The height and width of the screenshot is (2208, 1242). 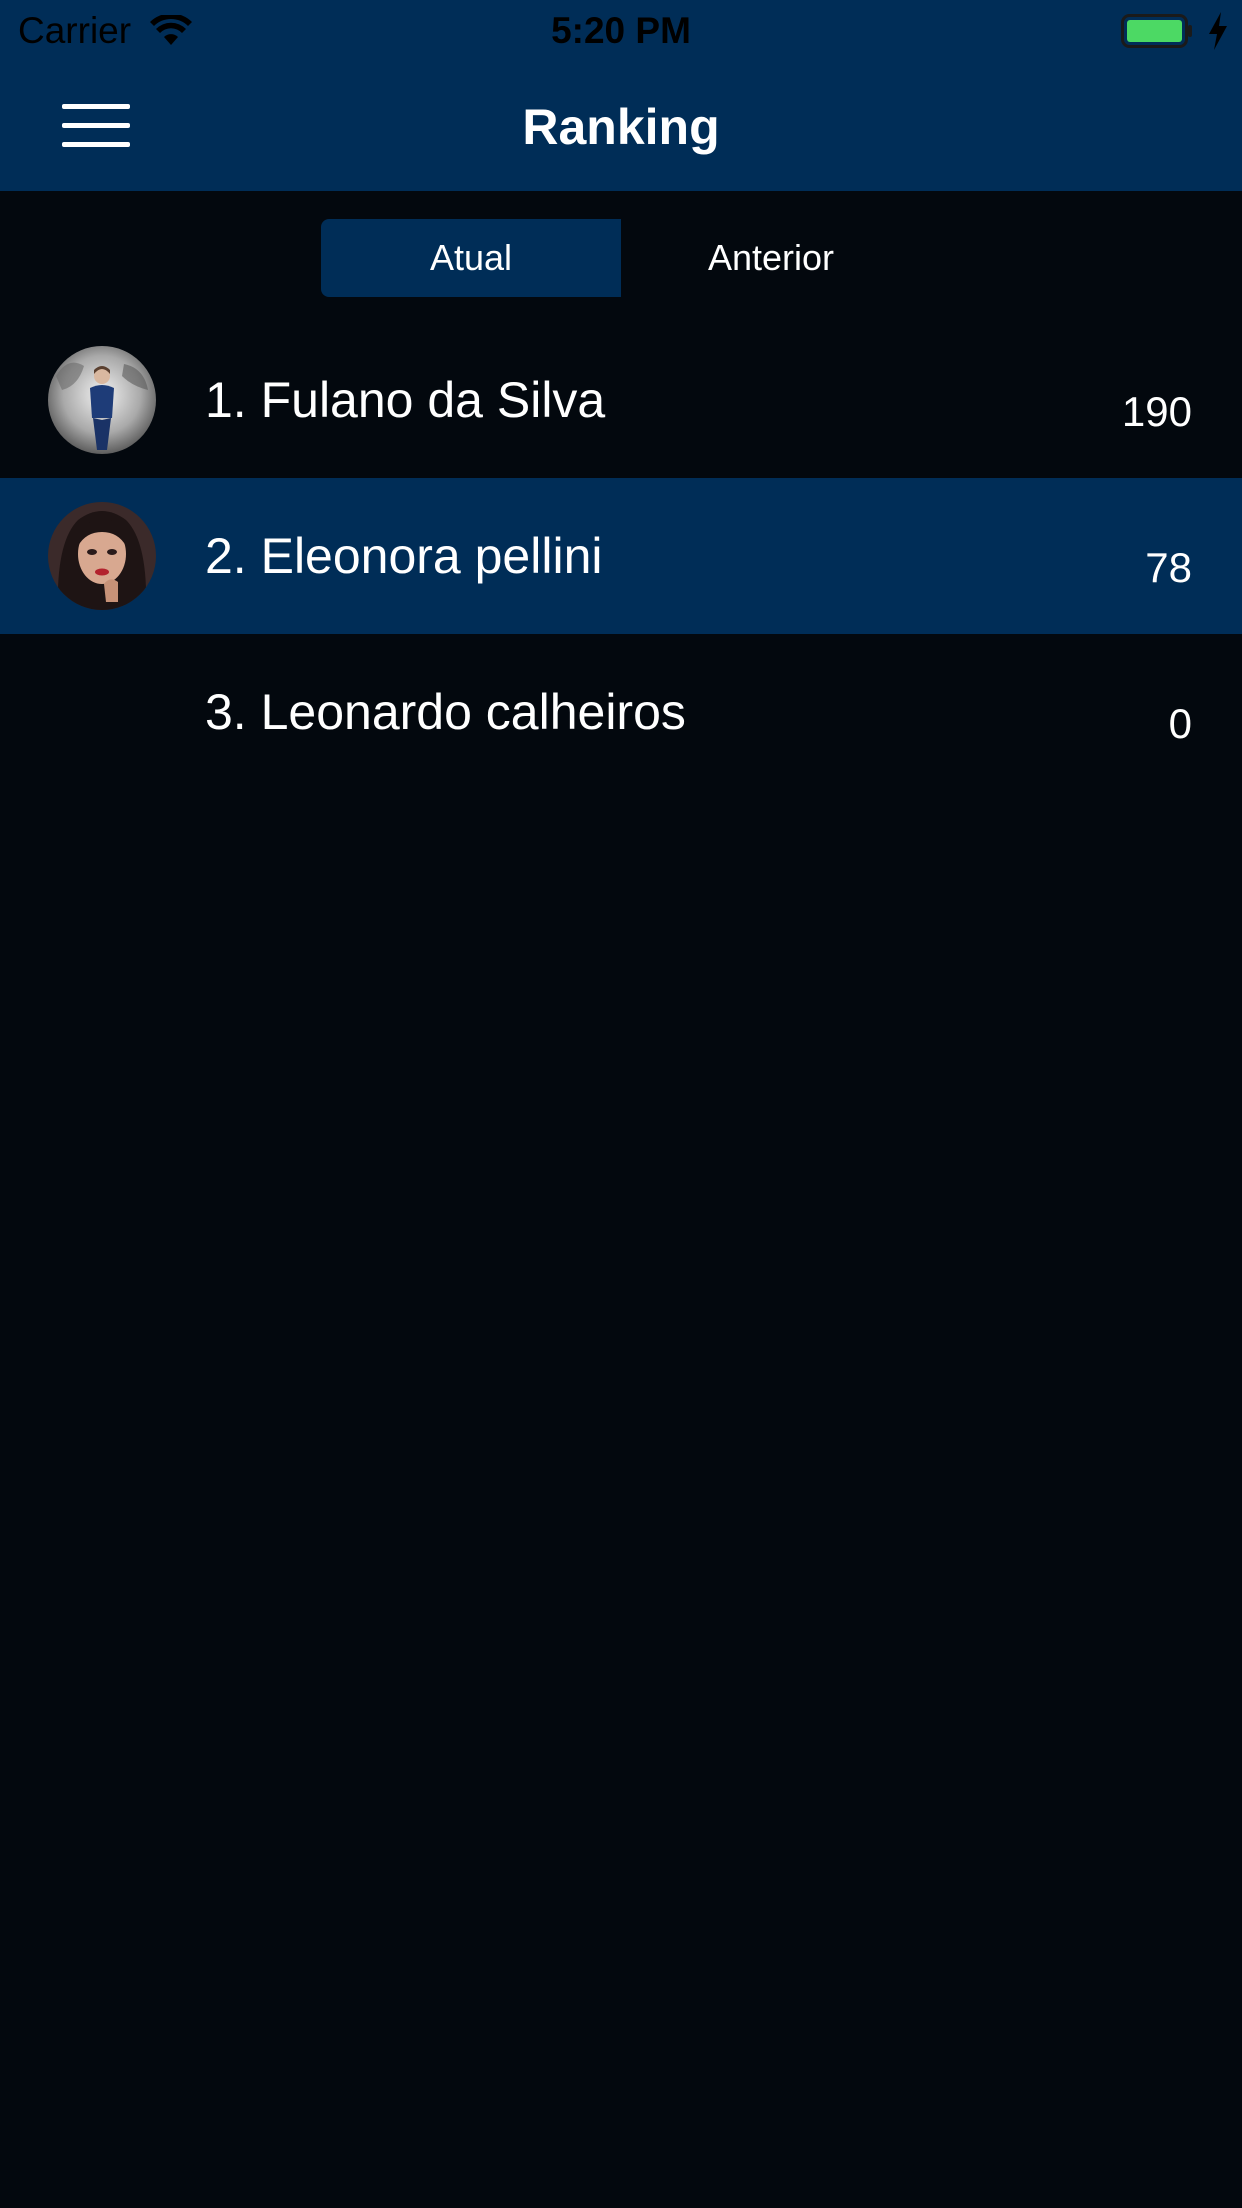 What do you see at coordinates (471, 258) in the screenshot?
I see `tab-atual: Atual` at bounding box center [471, 258].